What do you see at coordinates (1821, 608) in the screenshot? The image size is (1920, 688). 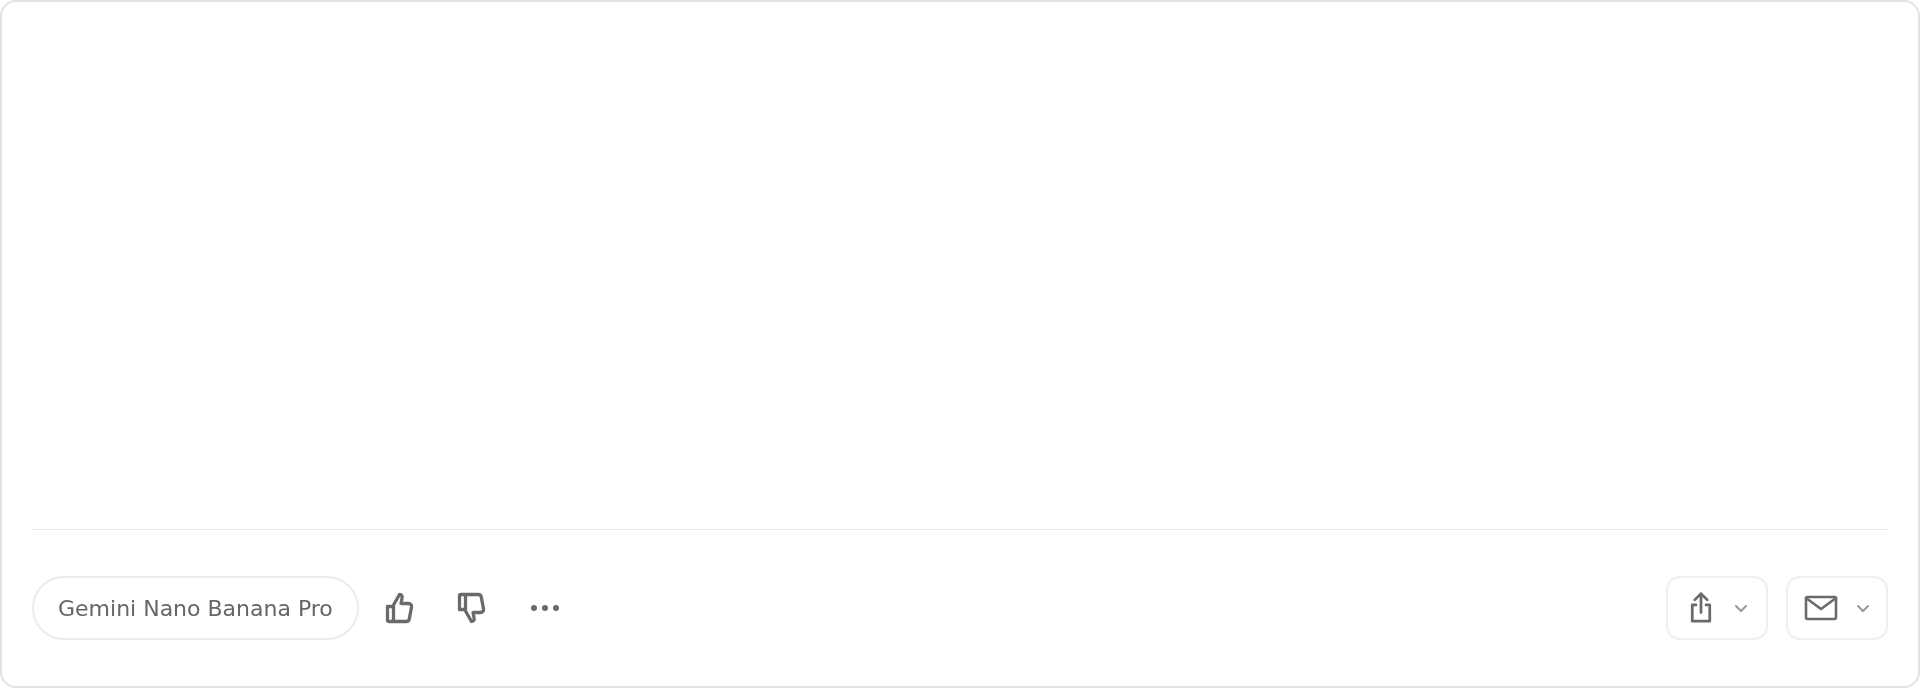 I see `mail-icon` at bounding box center [1821, 608].